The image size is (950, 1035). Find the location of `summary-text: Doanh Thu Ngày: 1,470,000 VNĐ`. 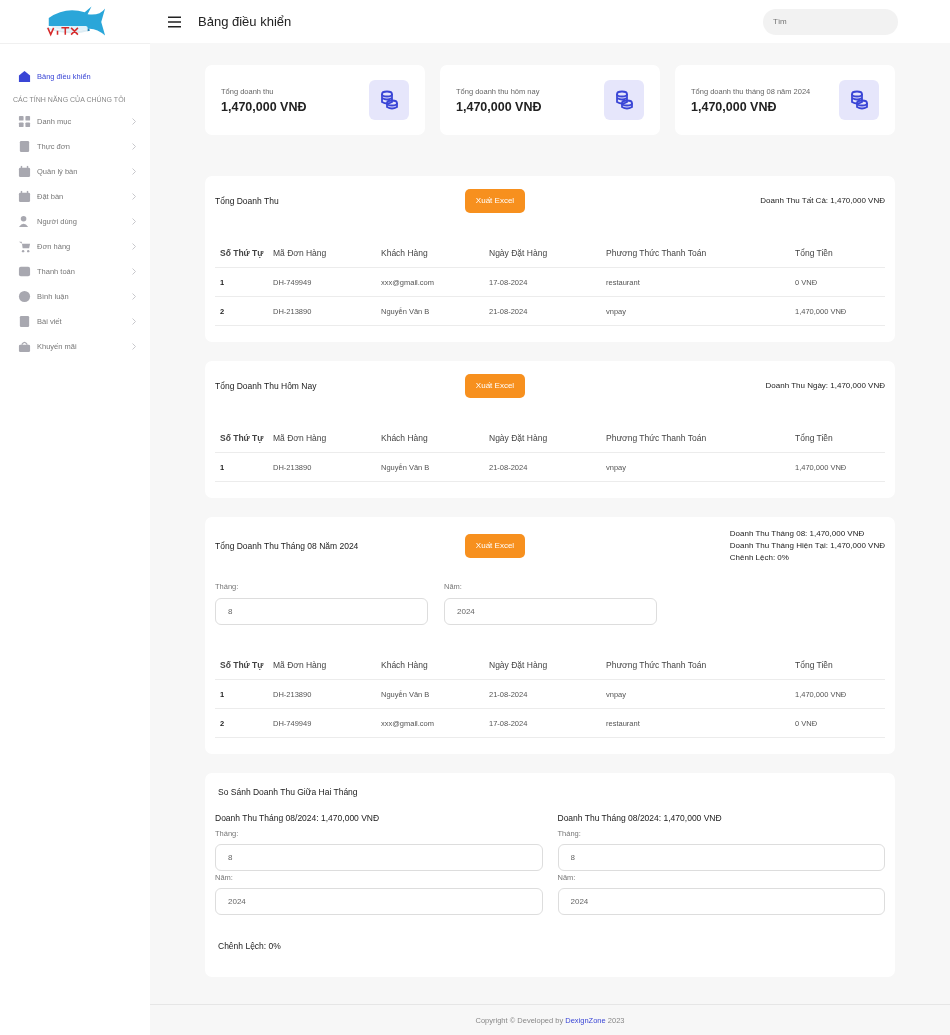

summary-text: Doanh Thu Ngày: 1,470,000 VNĐ is located at coordinates (825, 385).